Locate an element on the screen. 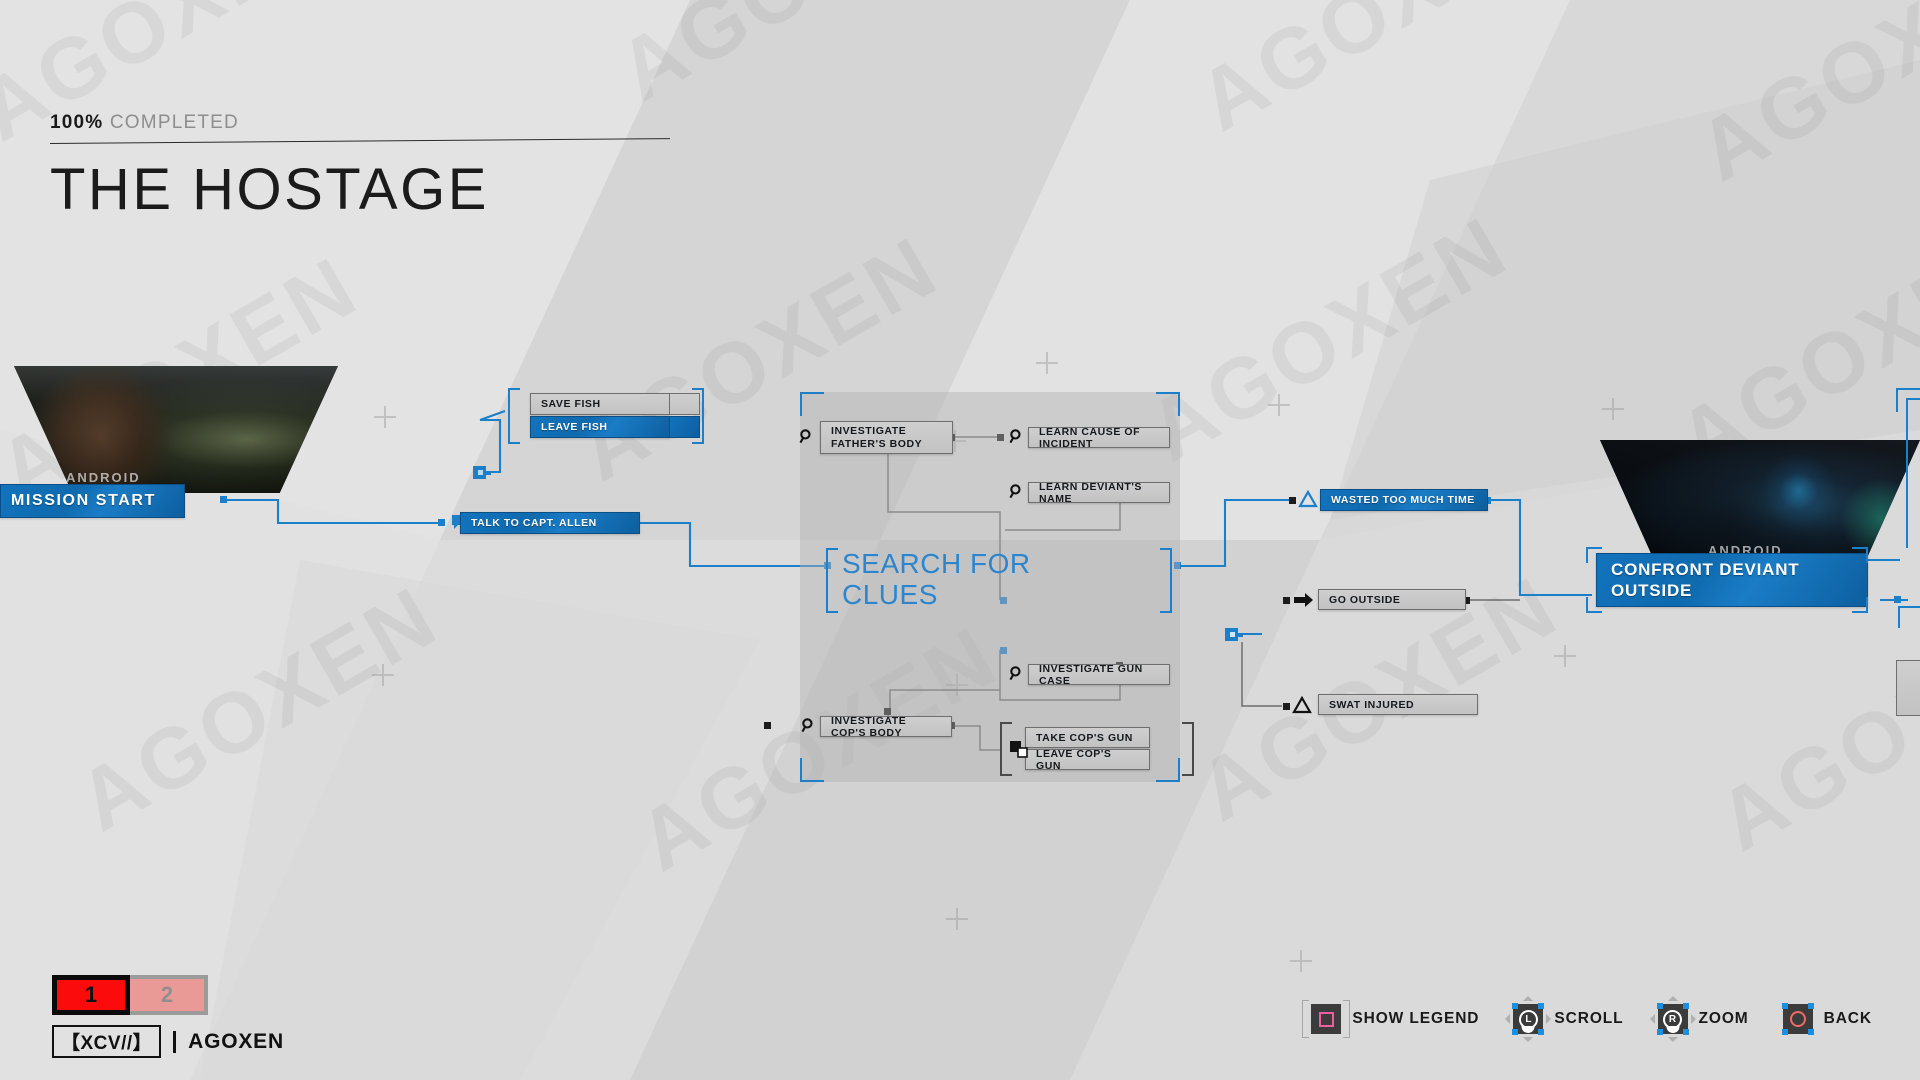 Image resolution: width=1920 pixels, height=1080 pixels. arrow-right-icon is located at coordinates (1304, 600).